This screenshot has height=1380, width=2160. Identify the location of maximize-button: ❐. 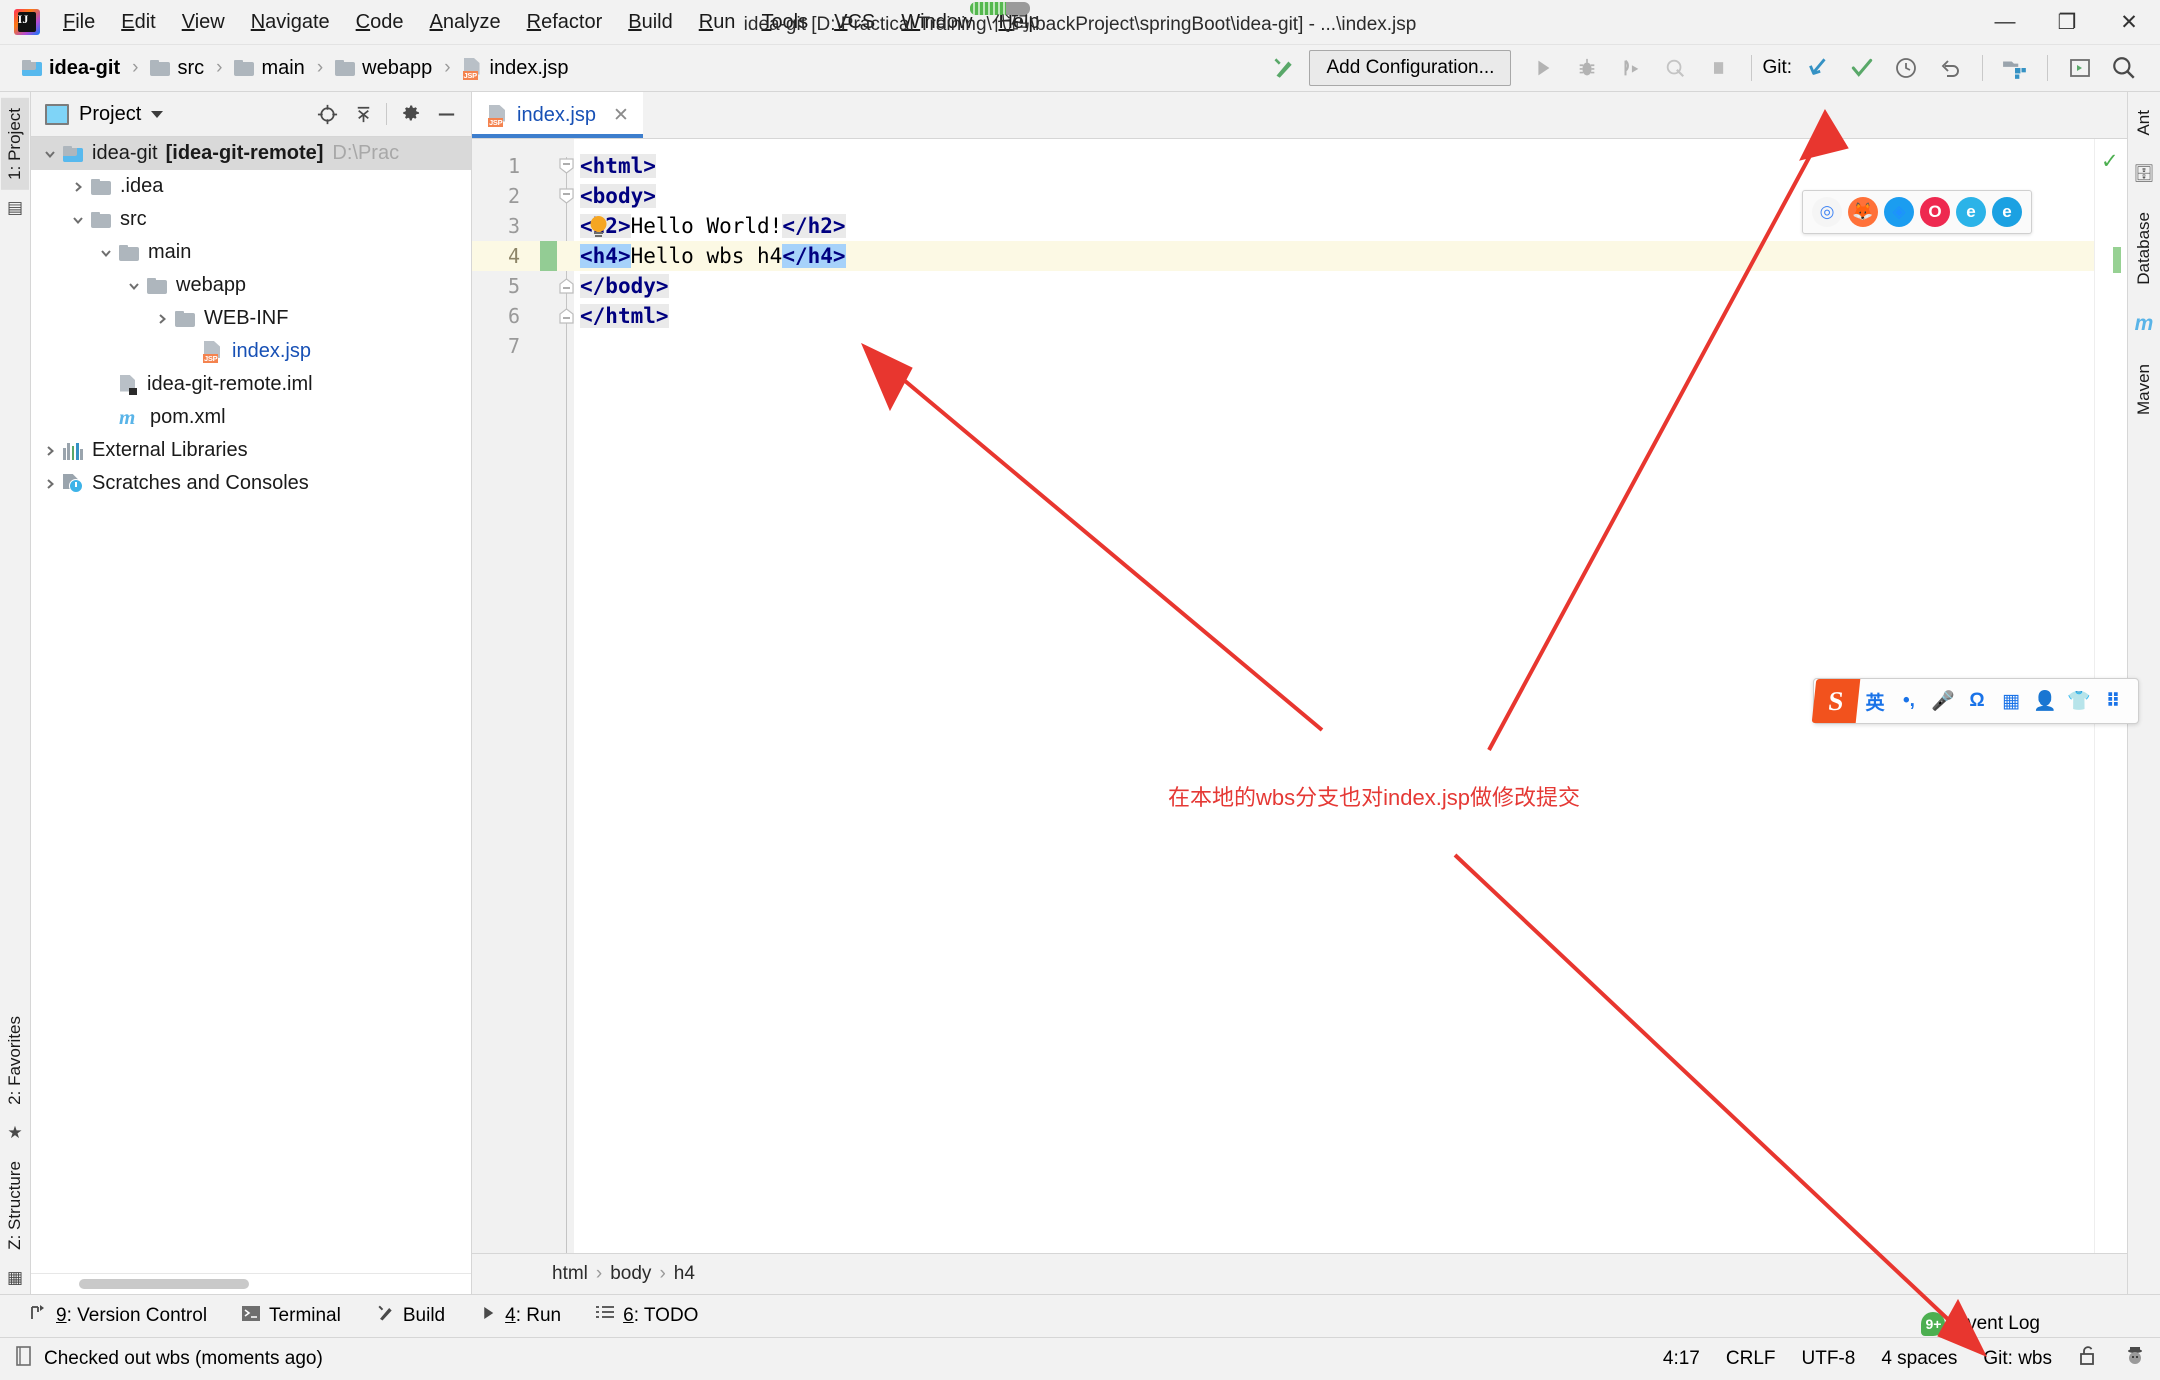
(2067, 22).